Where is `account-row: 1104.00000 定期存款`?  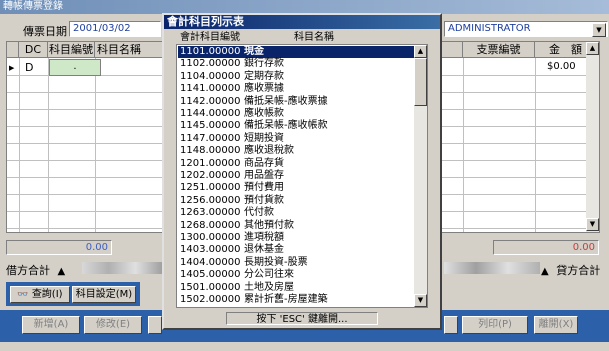
account-row: 1104.00000 定期存款 is located at coordinates (296, 77).